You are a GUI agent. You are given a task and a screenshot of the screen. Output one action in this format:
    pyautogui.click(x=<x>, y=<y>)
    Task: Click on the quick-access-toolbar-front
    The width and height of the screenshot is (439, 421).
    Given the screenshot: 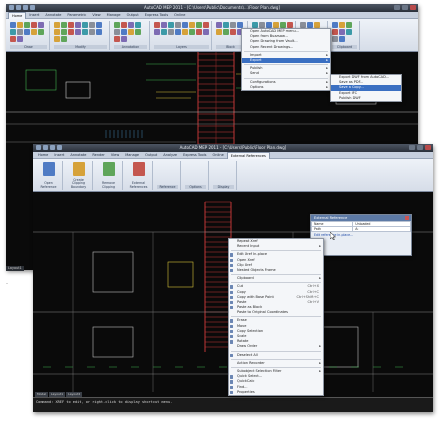 What is the action you would take?
    pyautogui.click(x=49, y=147)
    